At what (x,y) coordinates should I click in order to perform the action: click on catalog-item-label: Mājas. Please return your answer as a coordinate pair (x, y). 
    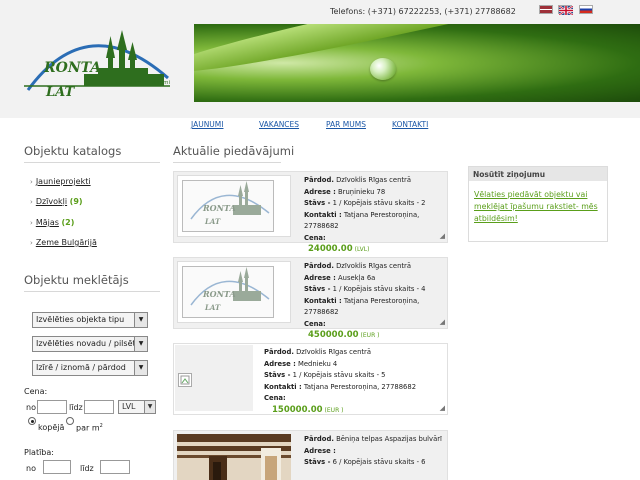
    Looking at the image, I should click on (47, 222).